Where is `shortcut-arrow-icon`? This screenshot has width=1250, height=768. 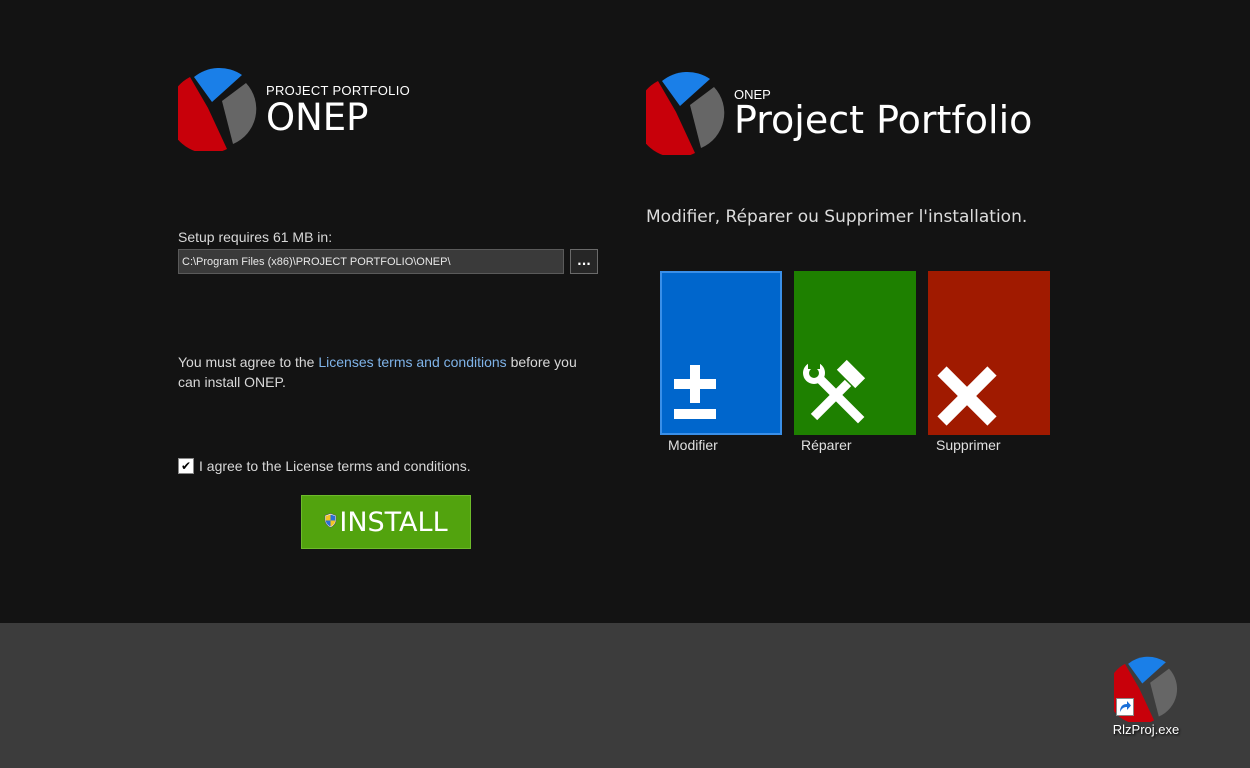
shortcut-arrow-icon is located at coordinates (1125, 707).